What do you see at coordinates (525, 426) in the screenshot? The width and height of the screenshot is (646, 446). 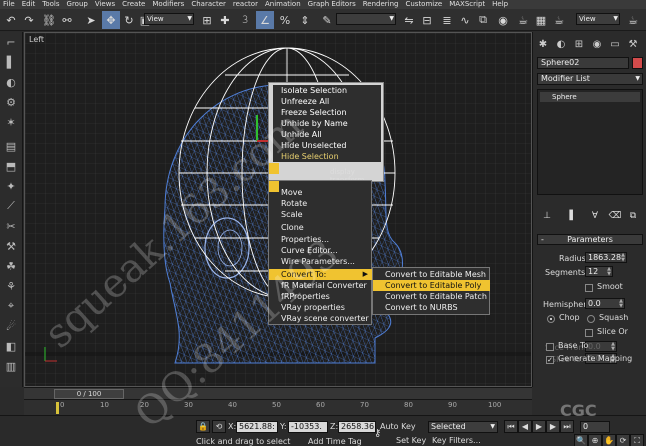 I see `prev-frame-icon: ◀` at bounding box center [525, 426].